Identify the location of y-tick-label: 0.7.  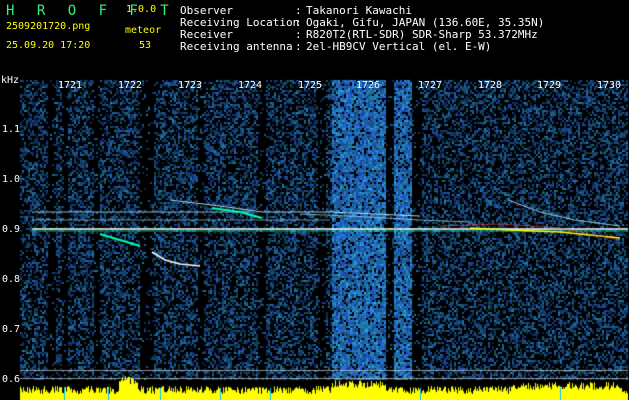
(11, 329).